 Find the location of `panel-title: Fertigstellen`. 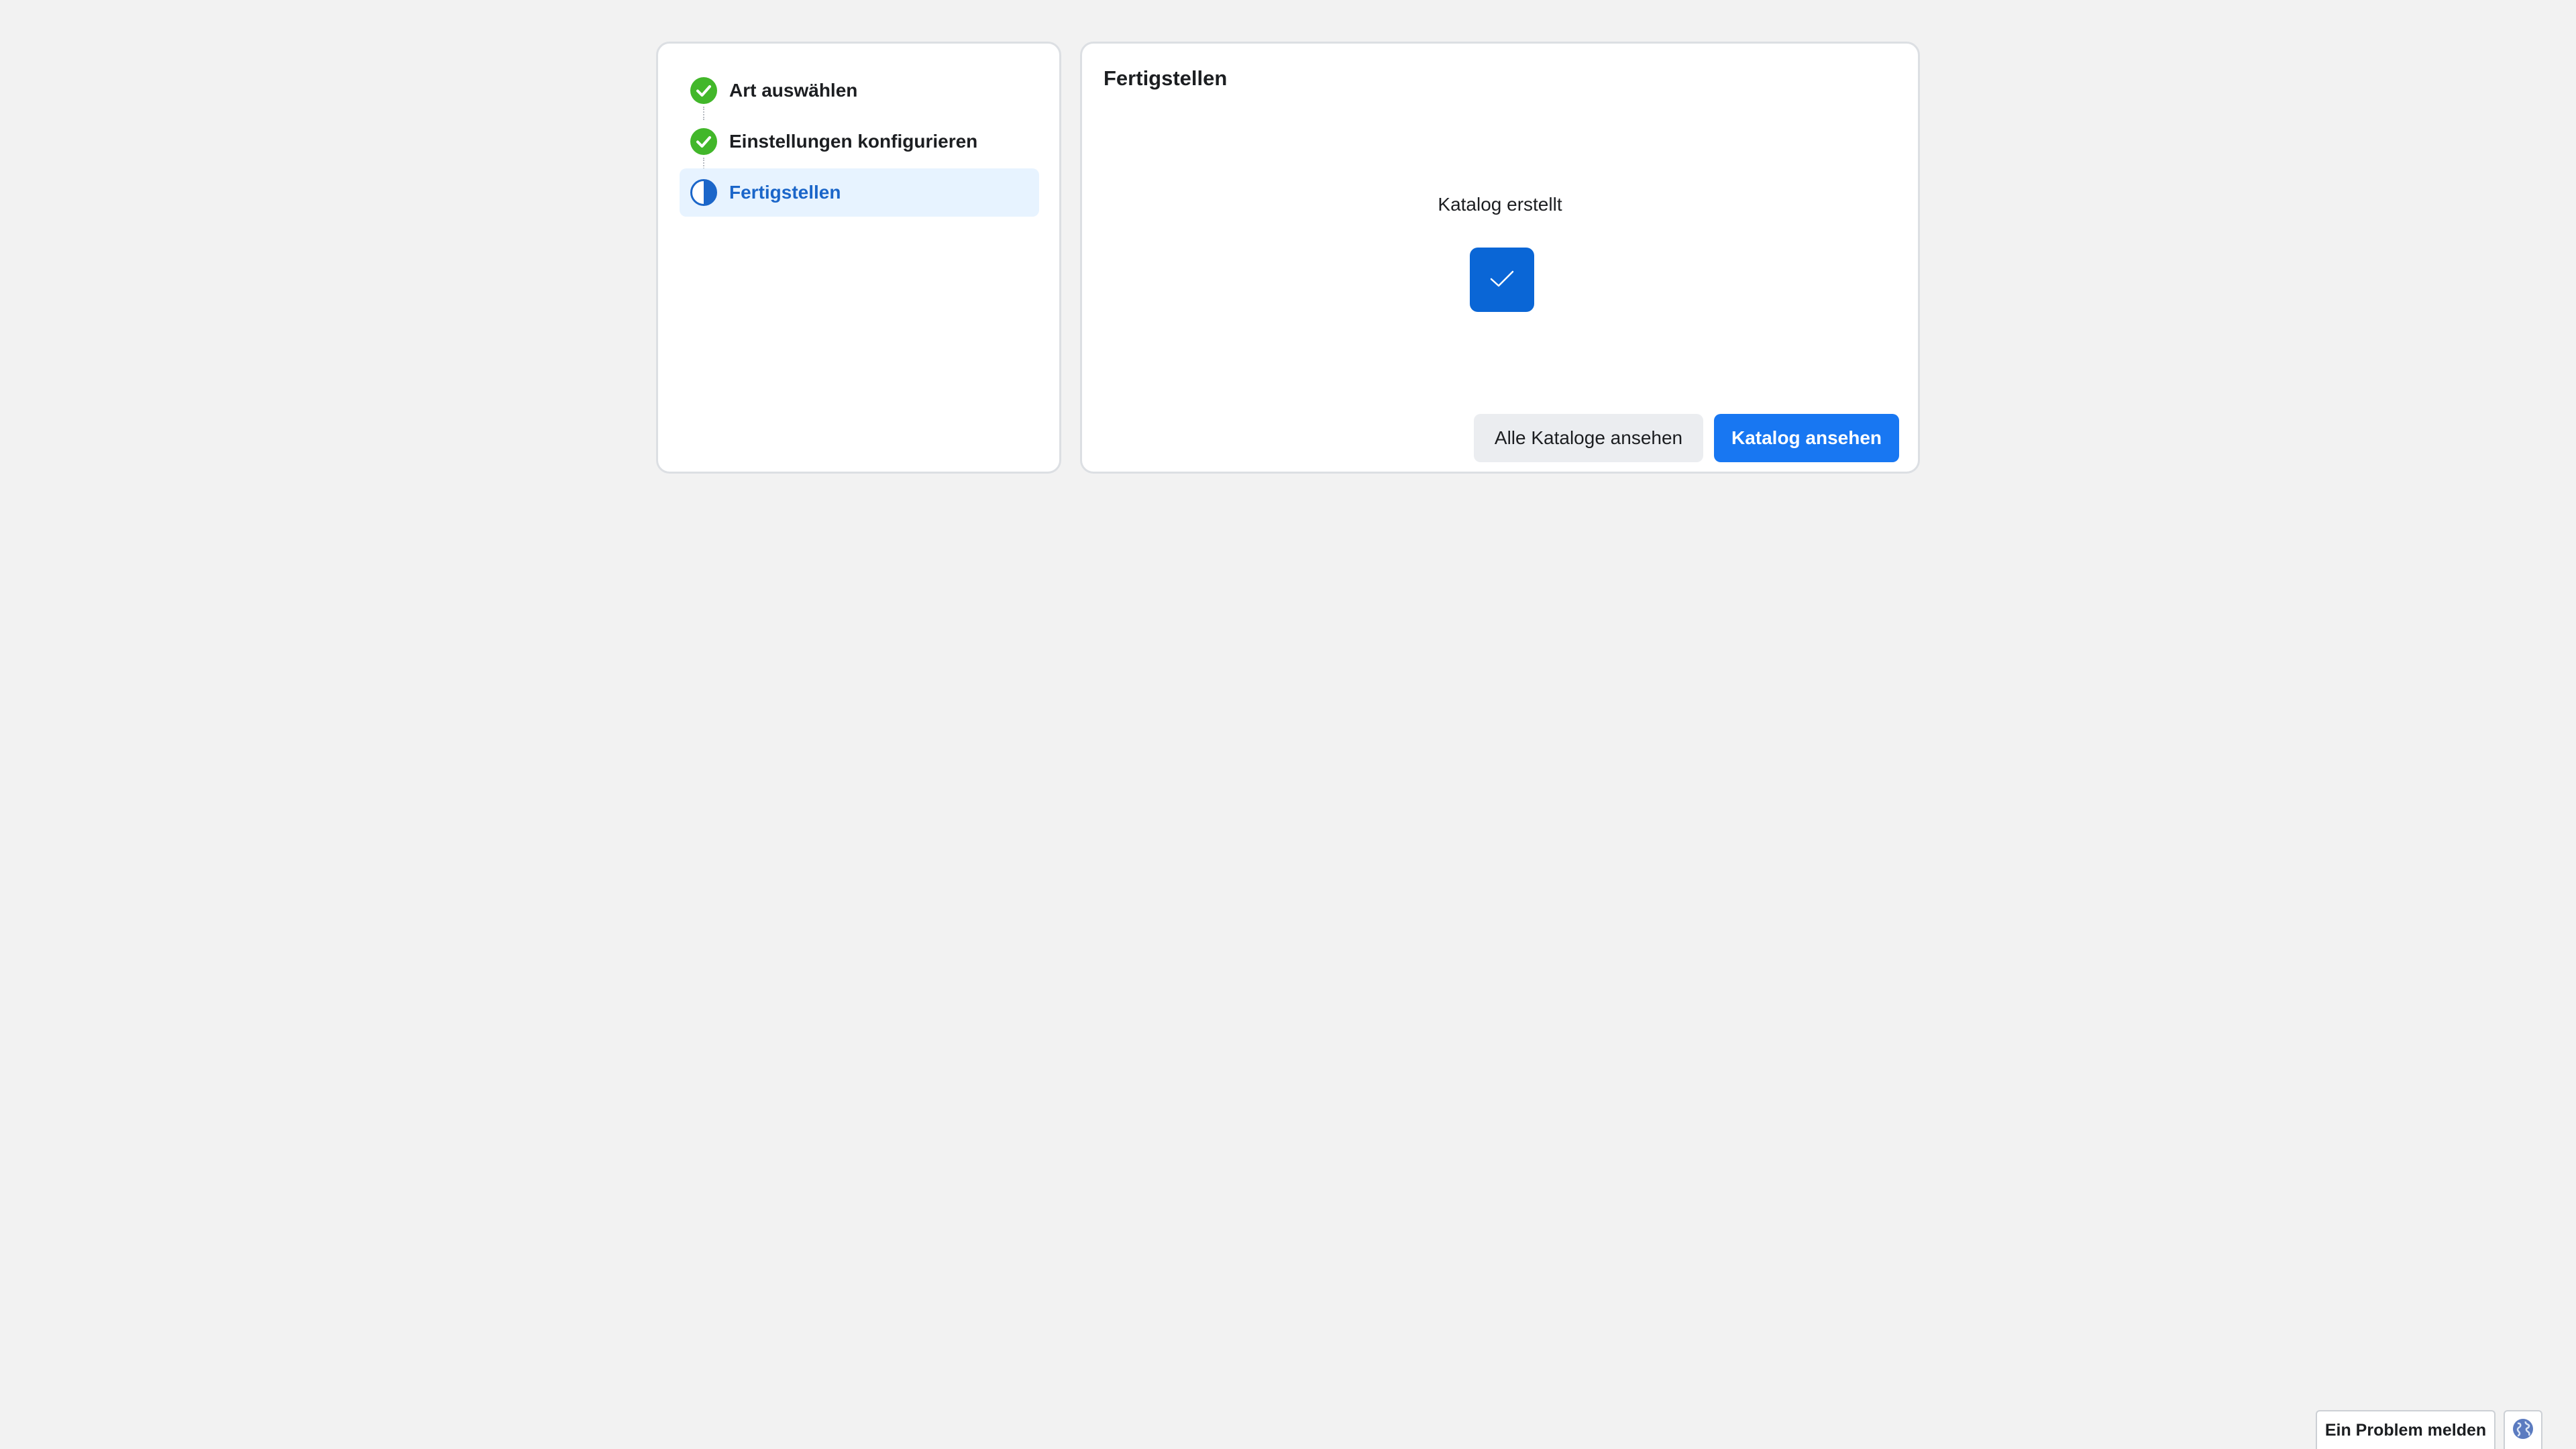

panel-title: Fertigstellen is located at coordinates (1166, 78).